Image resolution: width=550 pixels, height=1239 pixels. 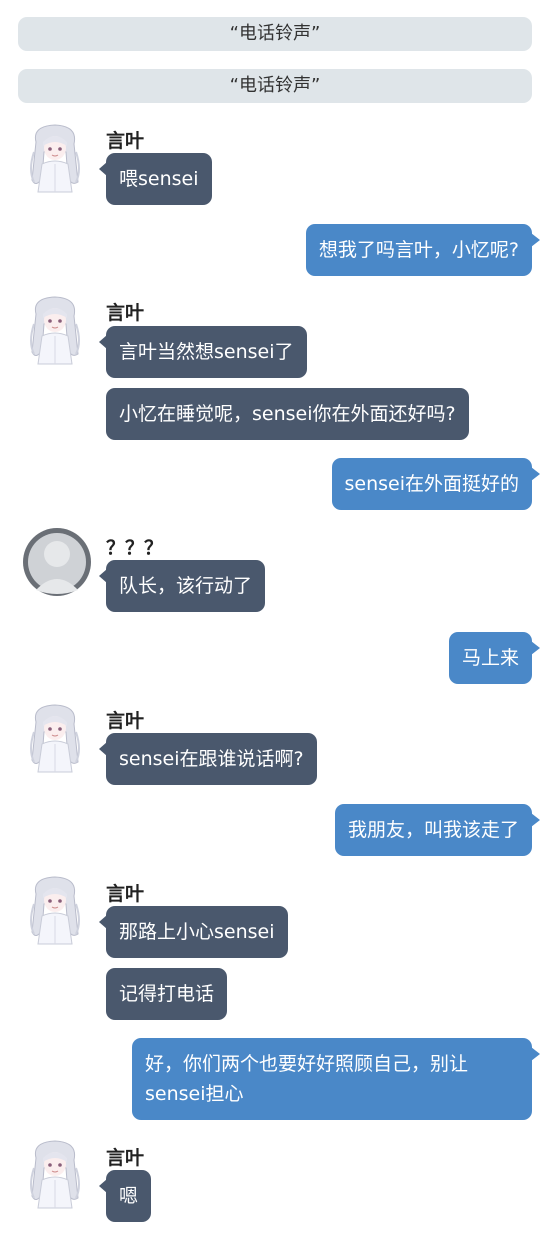 What do you see at coordinates (182, 586) in the screenshot?
I see `chat-bubble-left: 队长，该行动了` at bounding box center [182, 586].